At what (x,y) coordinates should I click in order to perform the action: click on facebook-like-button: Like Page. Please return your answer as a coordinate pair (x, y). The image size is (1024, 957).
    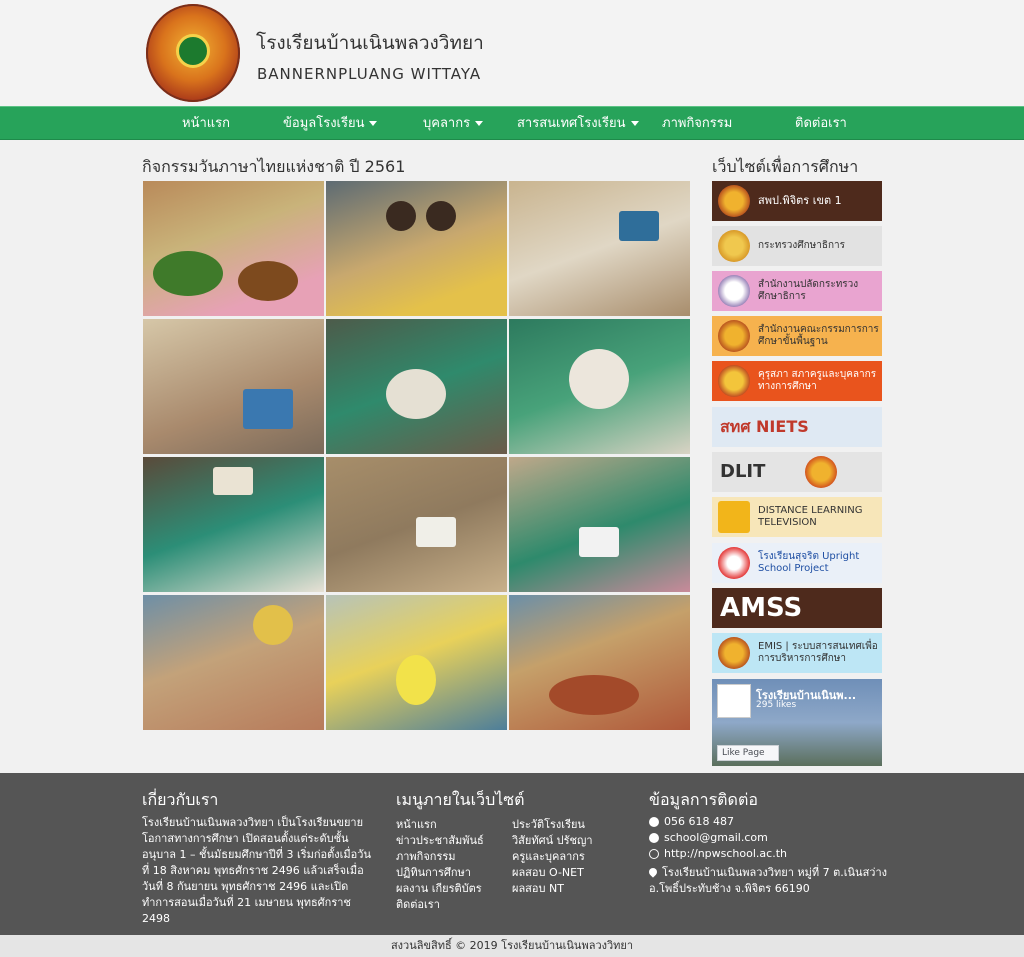
    Looking at the image, I should click on (748, 753).